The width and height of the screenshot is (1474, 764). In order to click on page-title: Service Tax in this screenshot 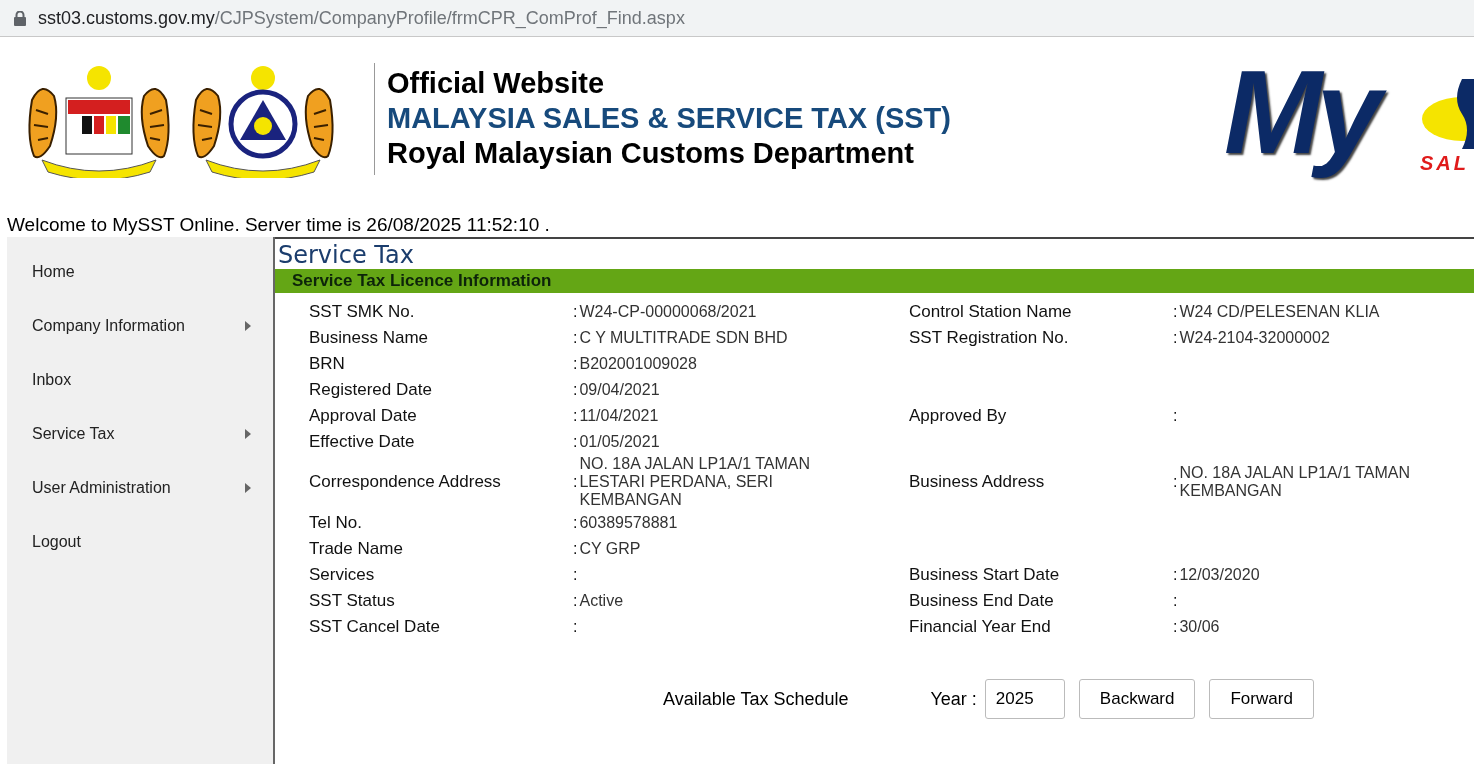, I will do `click(346, 254)`.